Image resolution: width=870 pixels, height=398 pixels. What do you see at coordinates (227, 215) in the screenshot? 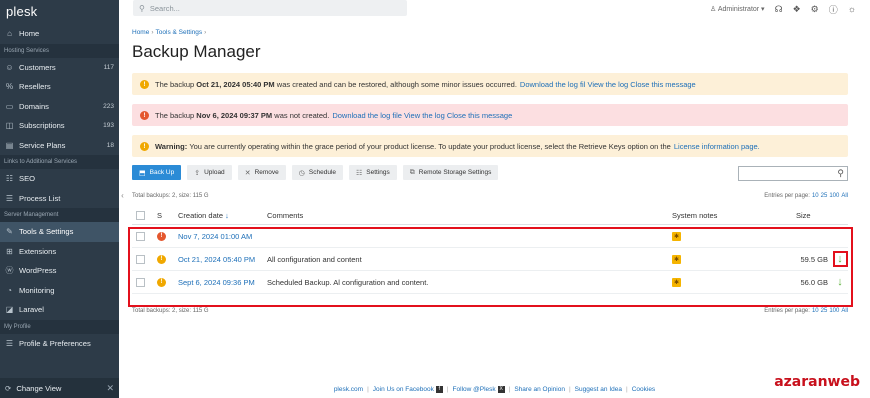
I see `sort-down-icon: ↓` at bounding box center [227, 215].